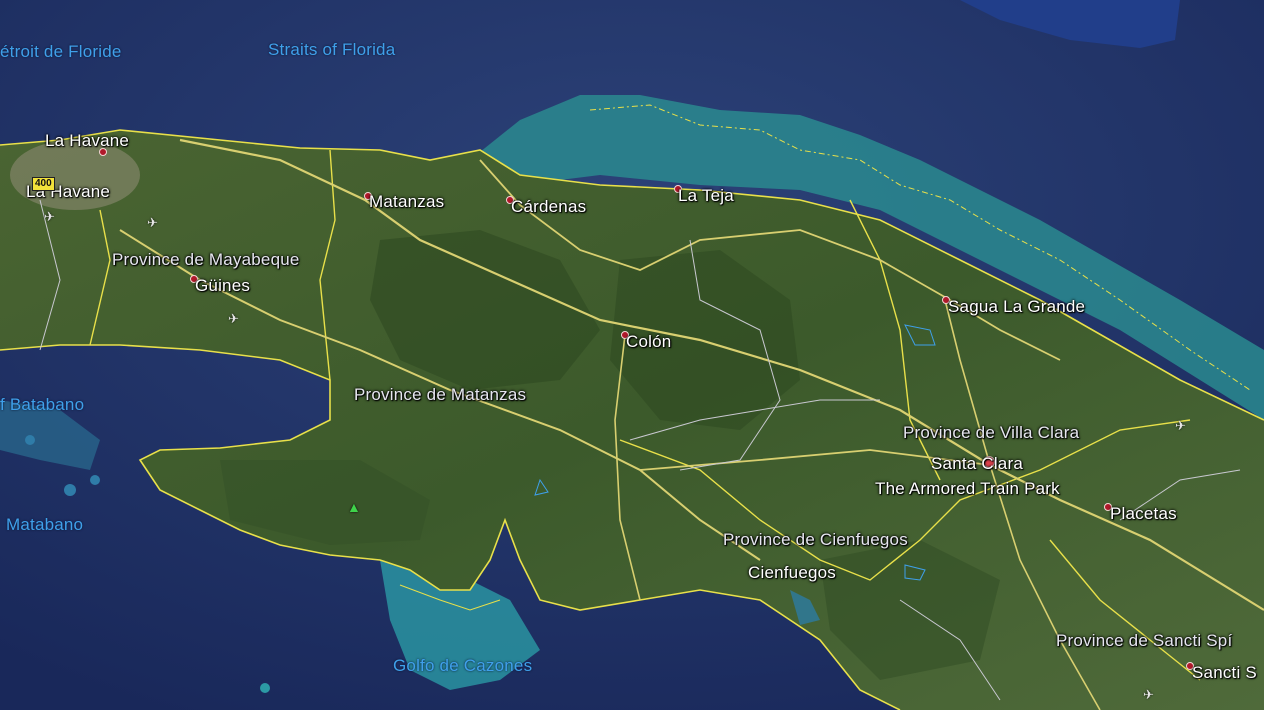 The width and height of the screenshot is (1264, 710). Describe the element at coordinates (42, 404) in the screenshot. I see `label-golfe-de-batabano: f Batabano` at that location.